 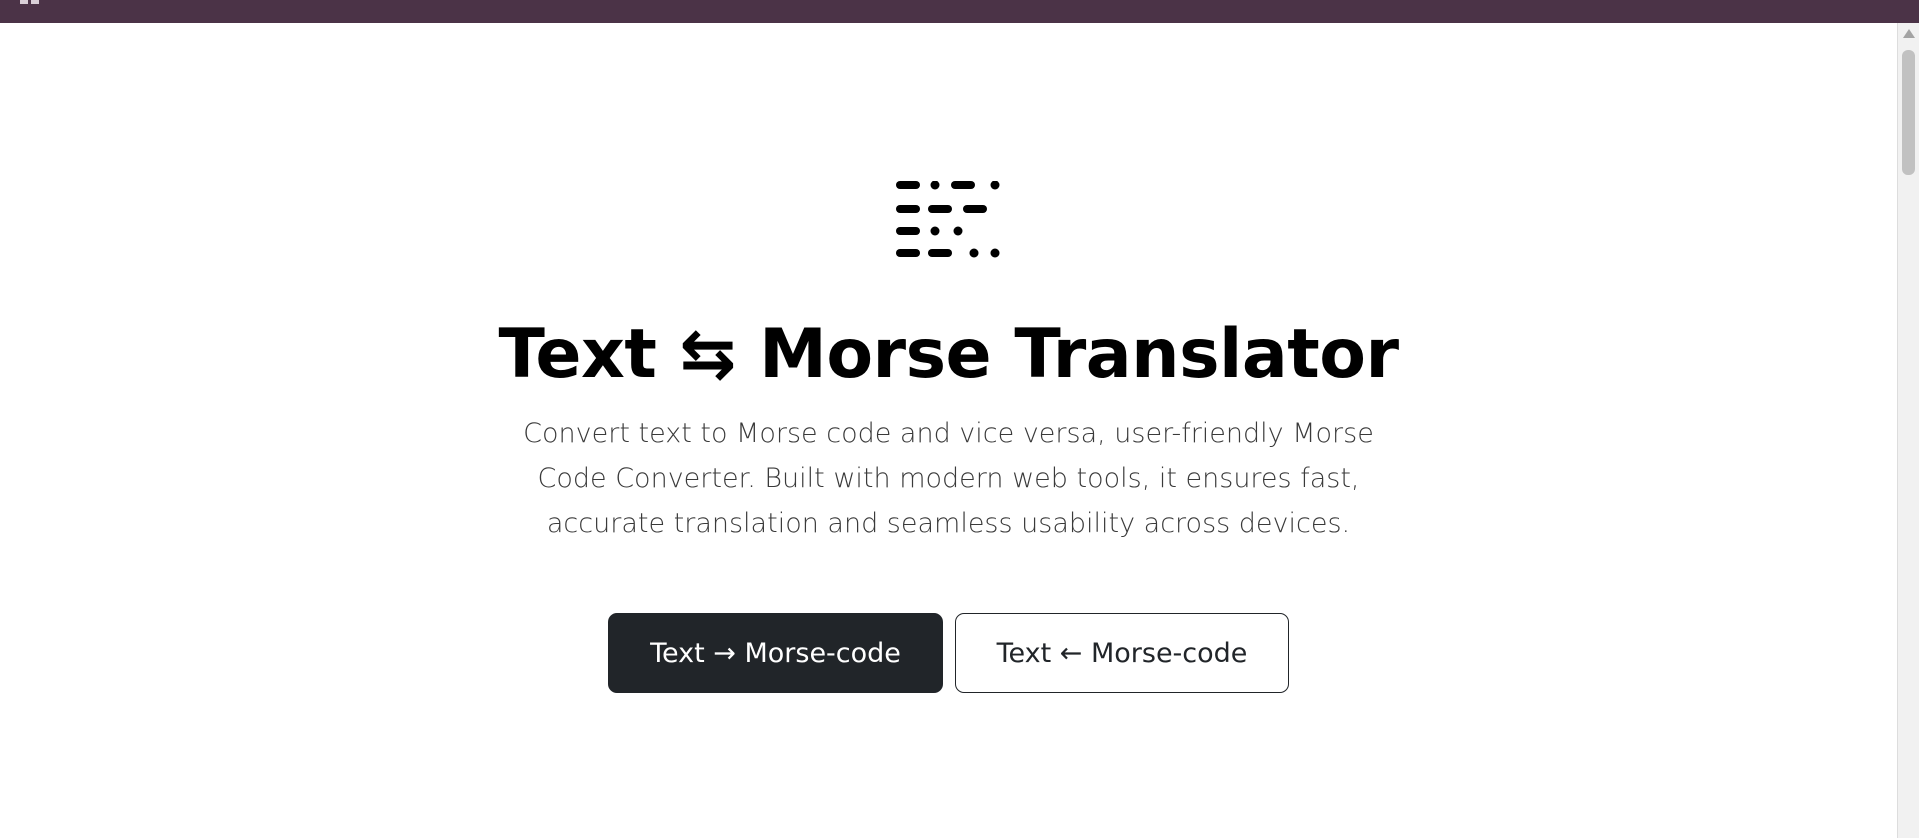 What do you see at coordinates (948, 653) in the screenshot?
I see `mode-switch-buttons: Text → Morse-code Text ← Morse-code` at bounding box center [948, 653].